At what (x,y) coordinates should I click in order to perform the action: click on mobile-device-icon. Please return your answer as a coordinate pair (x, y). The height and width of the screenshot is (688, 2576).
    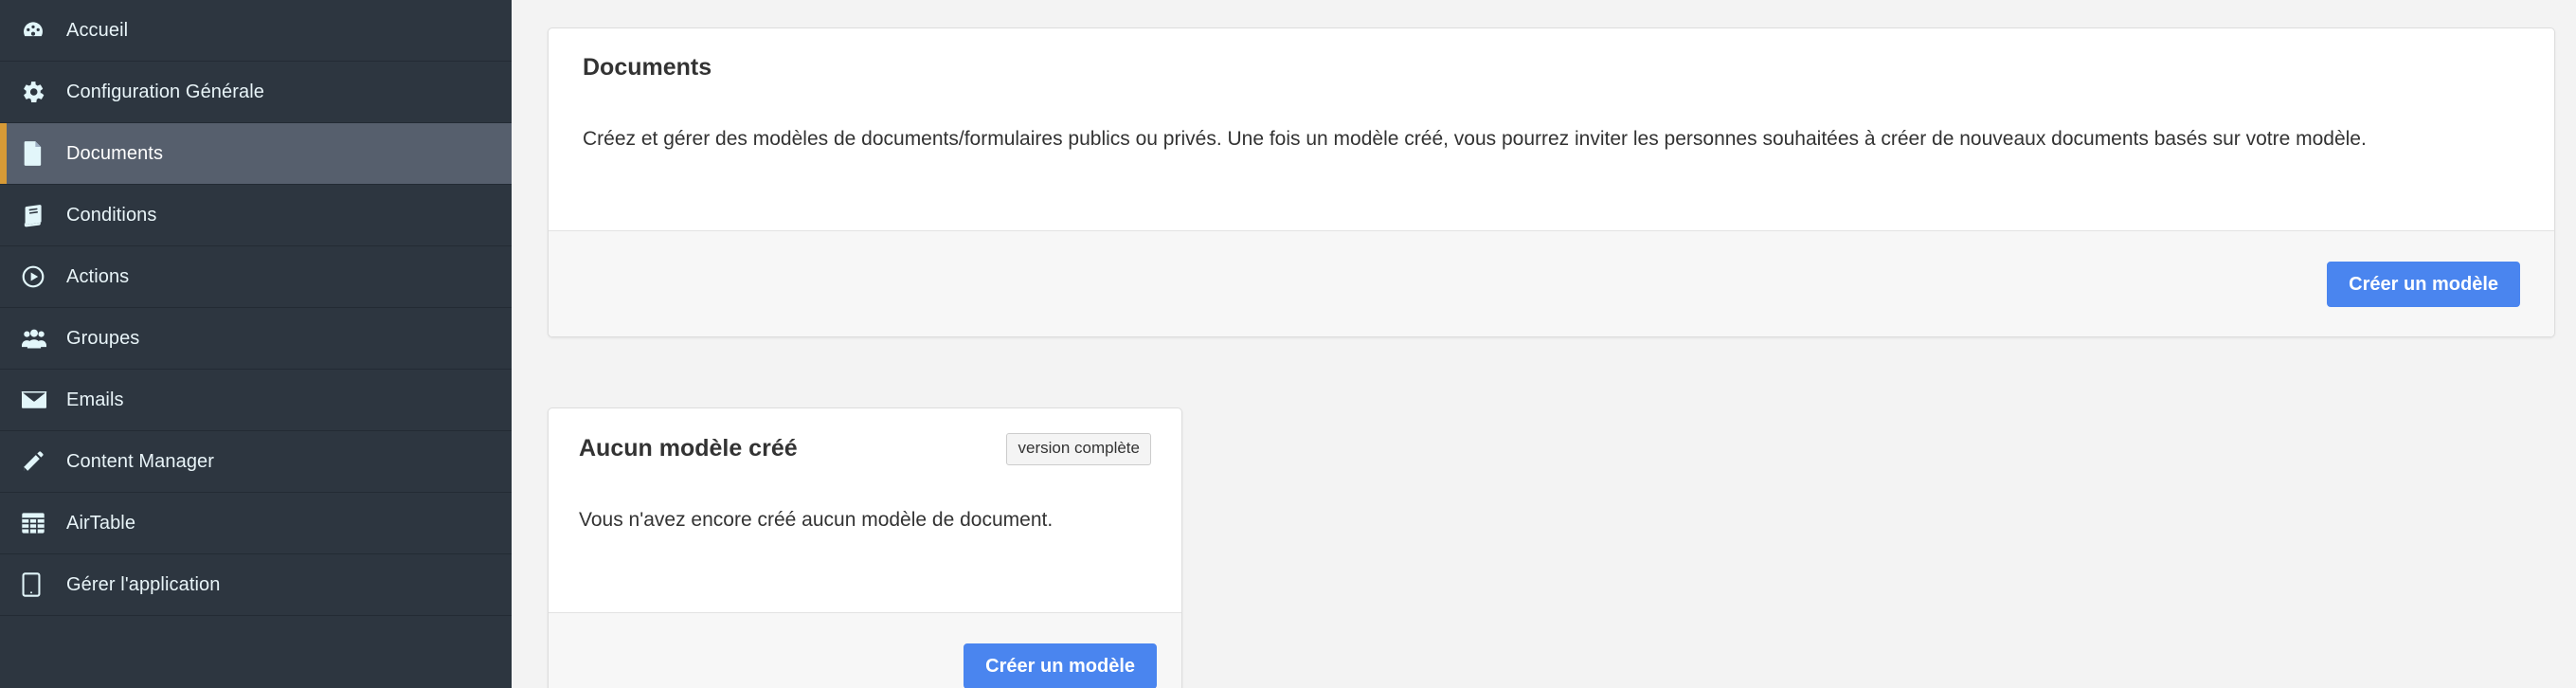
    Looking at the image, I should click on (37, 585).